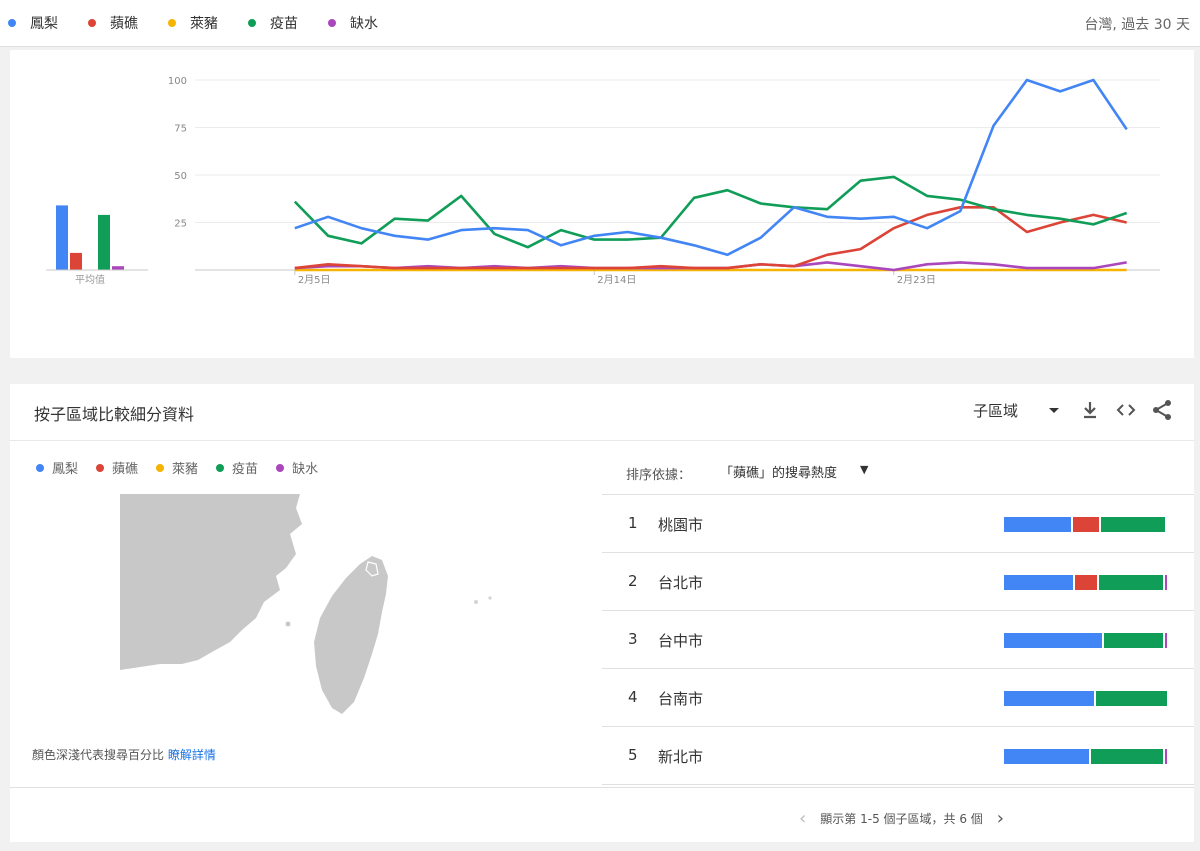 This screenshot has width=1200, height=851. I want to click on sort-label: 排序依據：, so click(659, 475).